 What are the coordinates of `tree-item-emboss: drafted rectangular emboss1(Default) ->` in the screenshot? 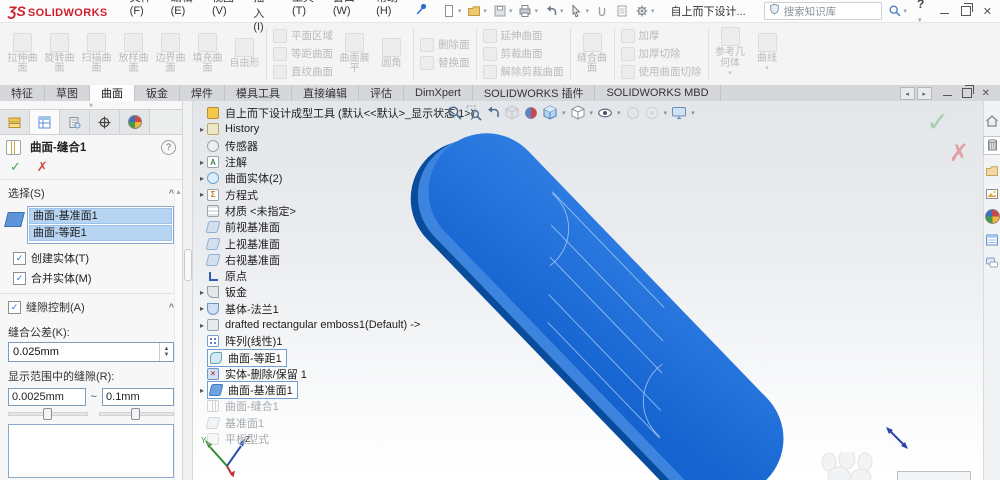 It's located at (336, 325).